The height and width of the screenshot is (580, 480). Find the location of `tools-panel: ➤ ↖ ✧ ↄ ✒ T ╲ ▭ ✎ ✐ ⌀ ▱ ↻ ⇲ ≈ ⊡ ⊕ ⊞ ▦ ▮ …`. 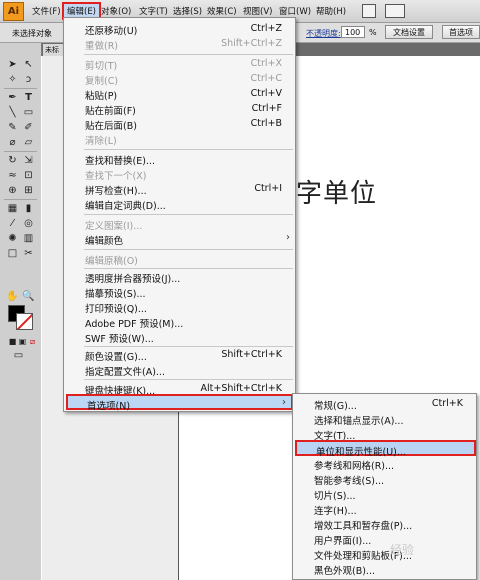

tools-panel: ➤ ↖ ✧ ↄ ✒ T ╲ ▭ ✎ ✐ ⌀ ▱ ↻ ⇲ ≈ ⊡ ⊕ ⊞ ▦ ▮ … is located at coordinates (21, 311).